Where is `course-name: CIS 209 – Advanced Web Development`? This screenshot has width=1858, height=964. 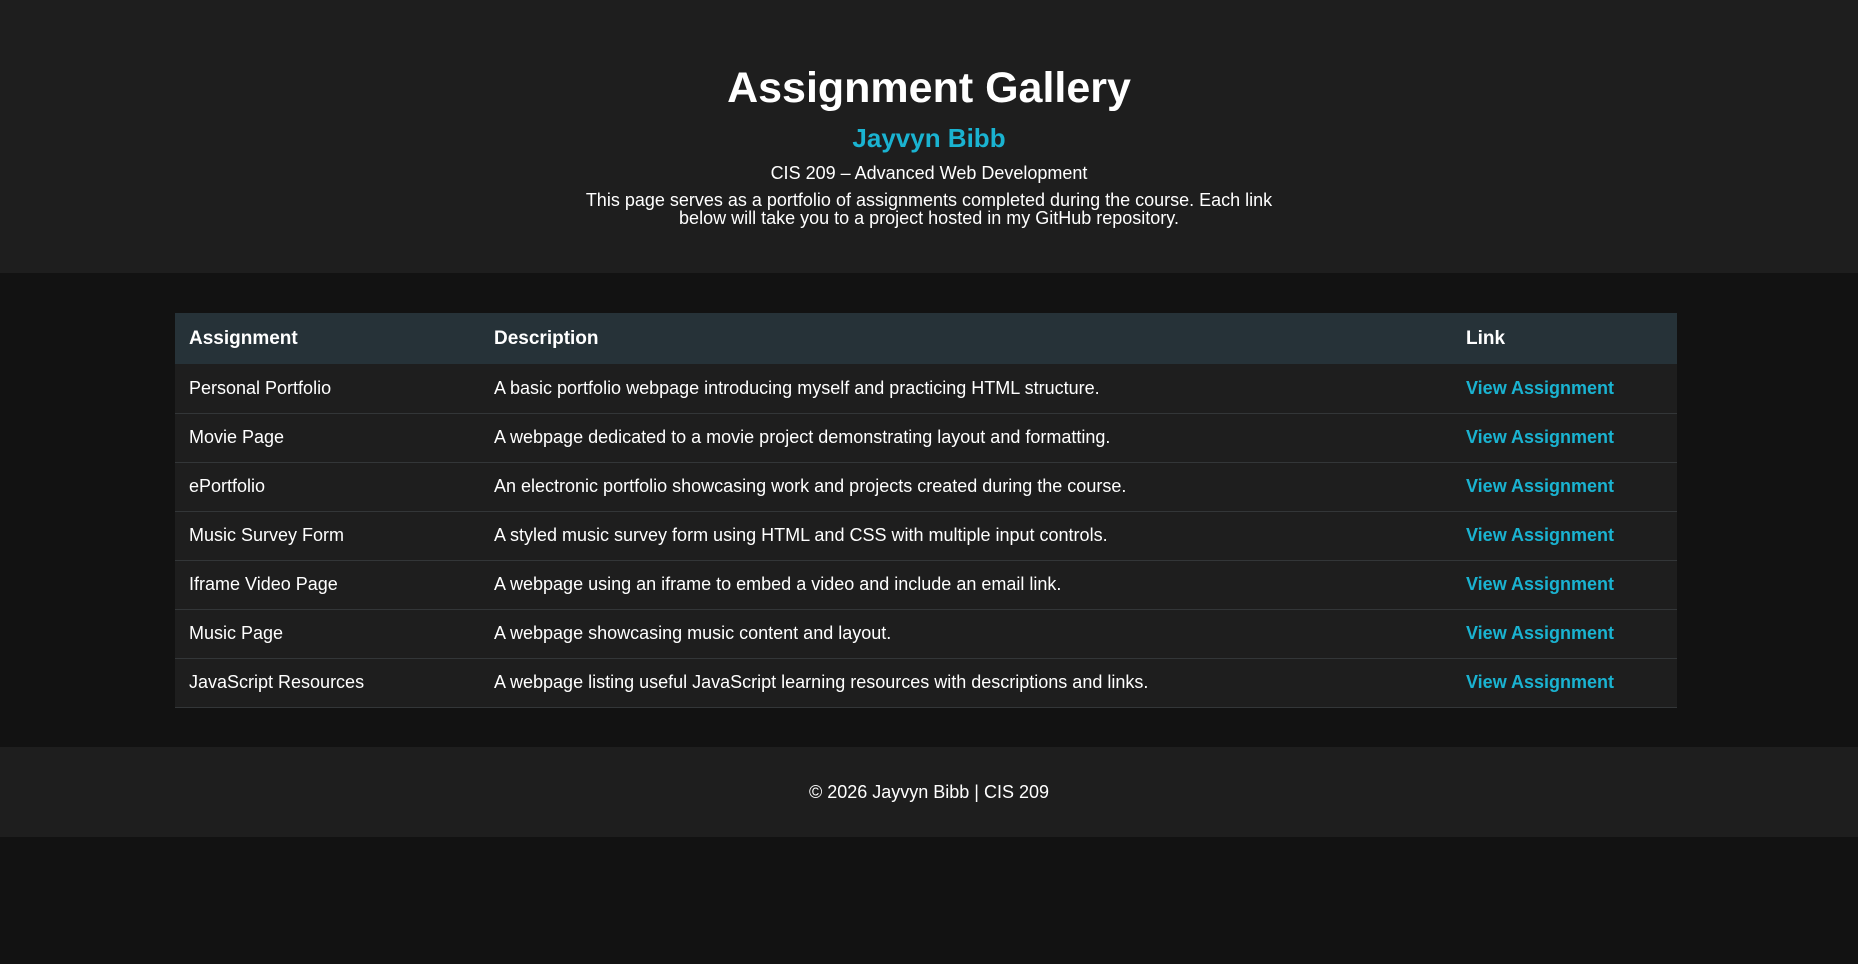
course-name: CIS 209 – Advanced Web Development is located at coordinates (929, 173).